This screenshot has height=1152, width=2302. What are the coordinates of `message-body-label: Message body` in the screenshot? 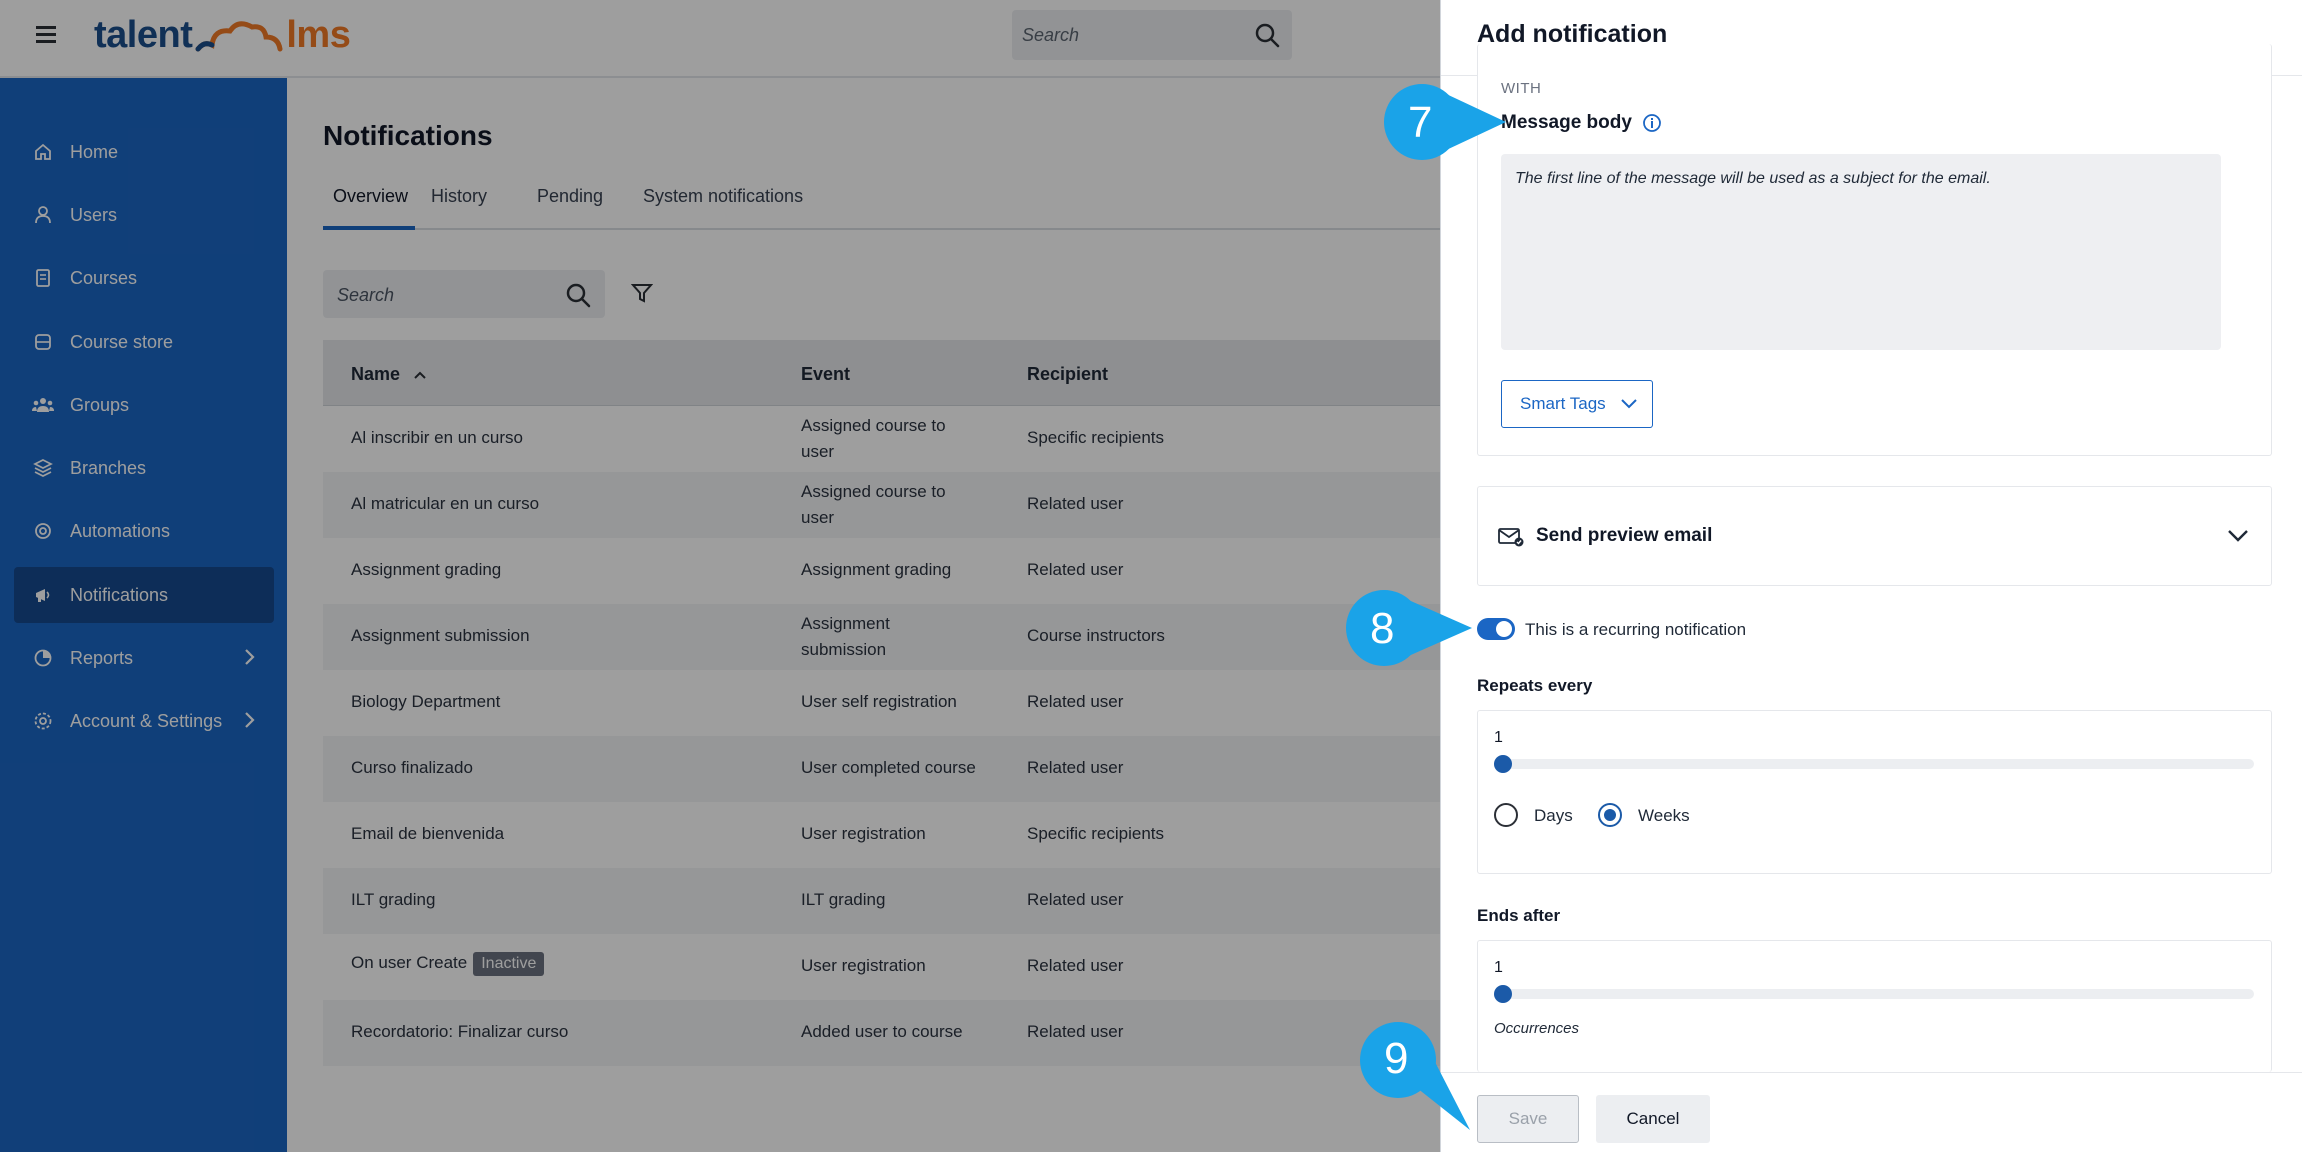 It's located at (1581, 123).